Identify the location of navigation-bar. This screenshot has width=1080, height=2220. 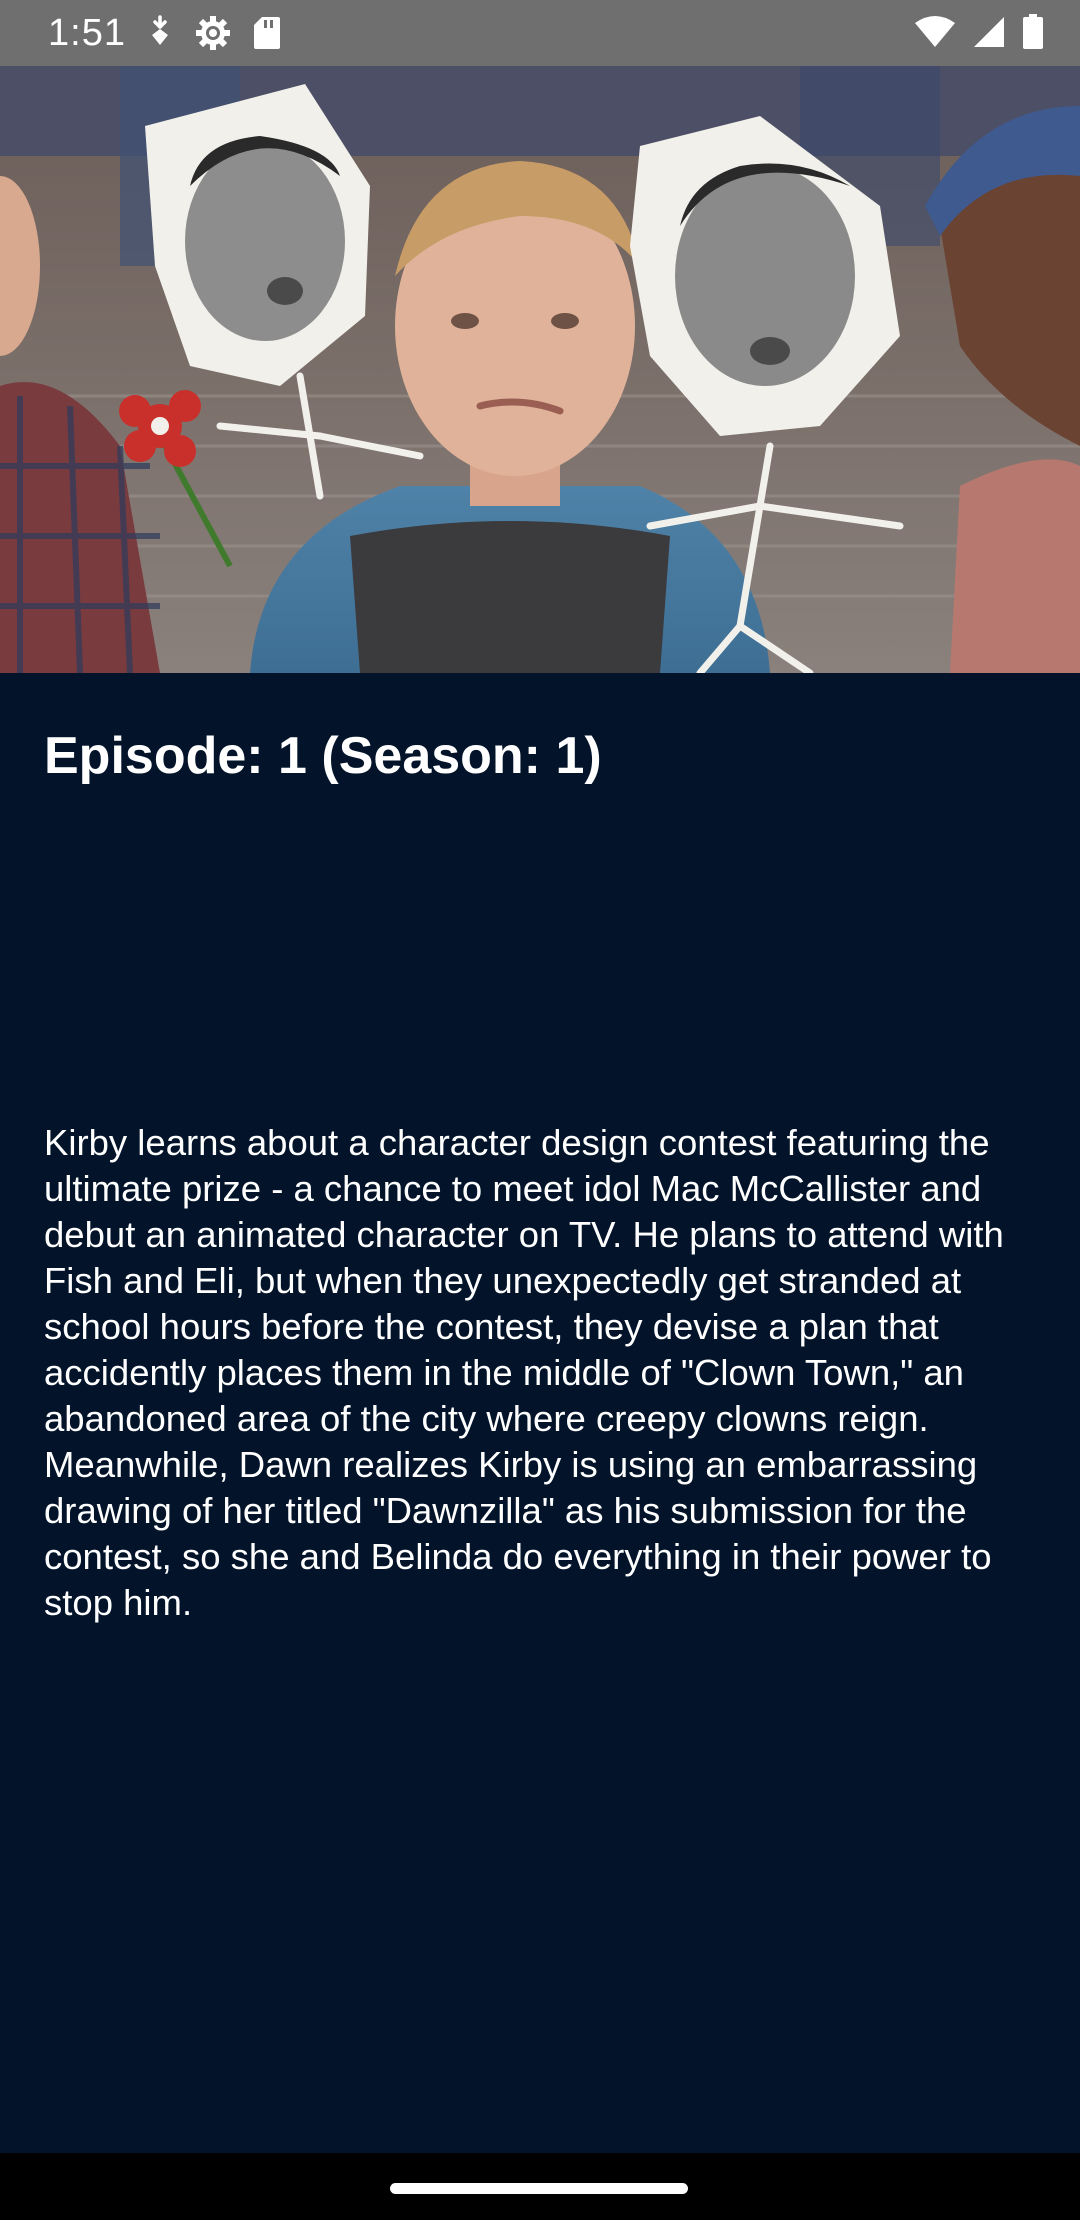
(540, 2186).